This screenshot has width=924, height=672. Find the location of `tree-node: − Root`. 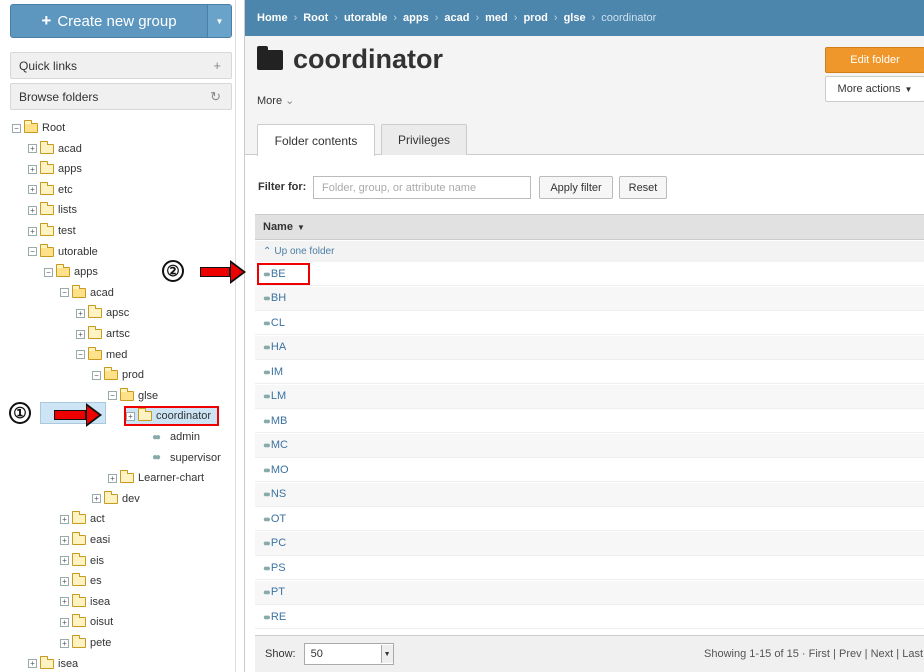

tree-node: − Root is located at coordinates (38, 128).